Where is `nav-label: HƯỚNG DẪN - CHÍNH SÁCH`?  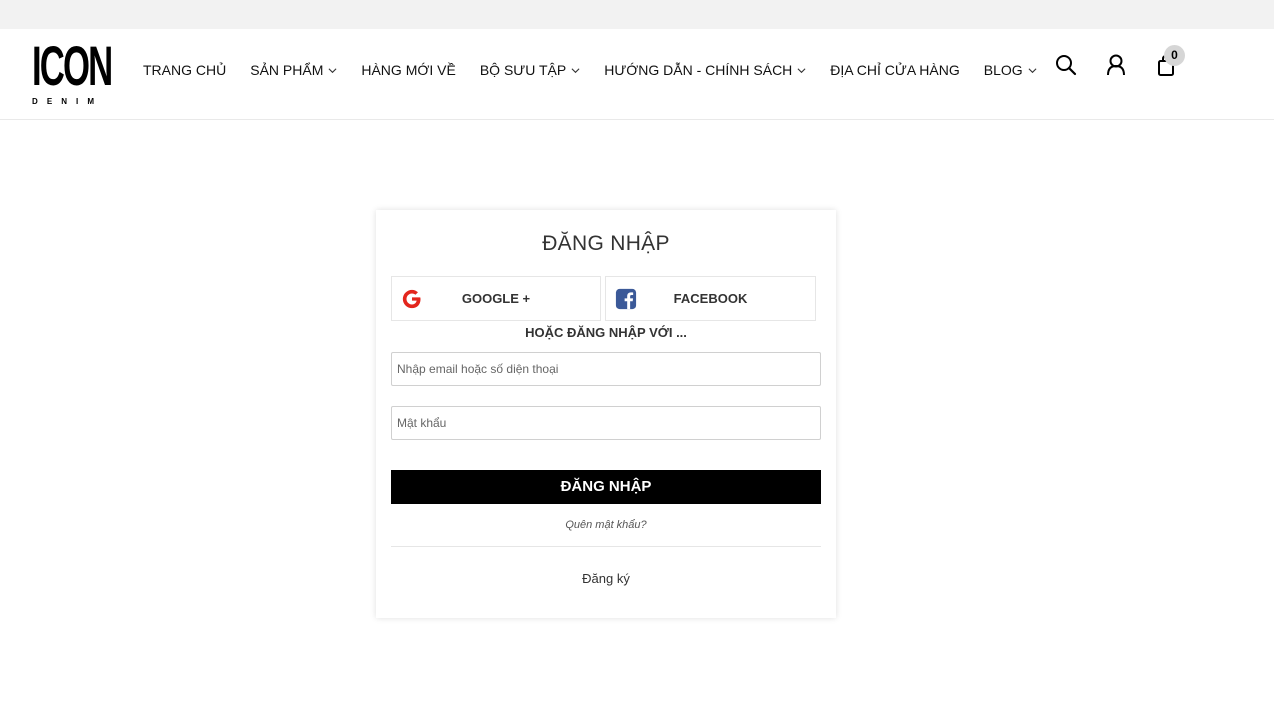
nav-label: HƯỚNG DẪN - CHÍNH SÁCH is located at coordinates (698, 70).